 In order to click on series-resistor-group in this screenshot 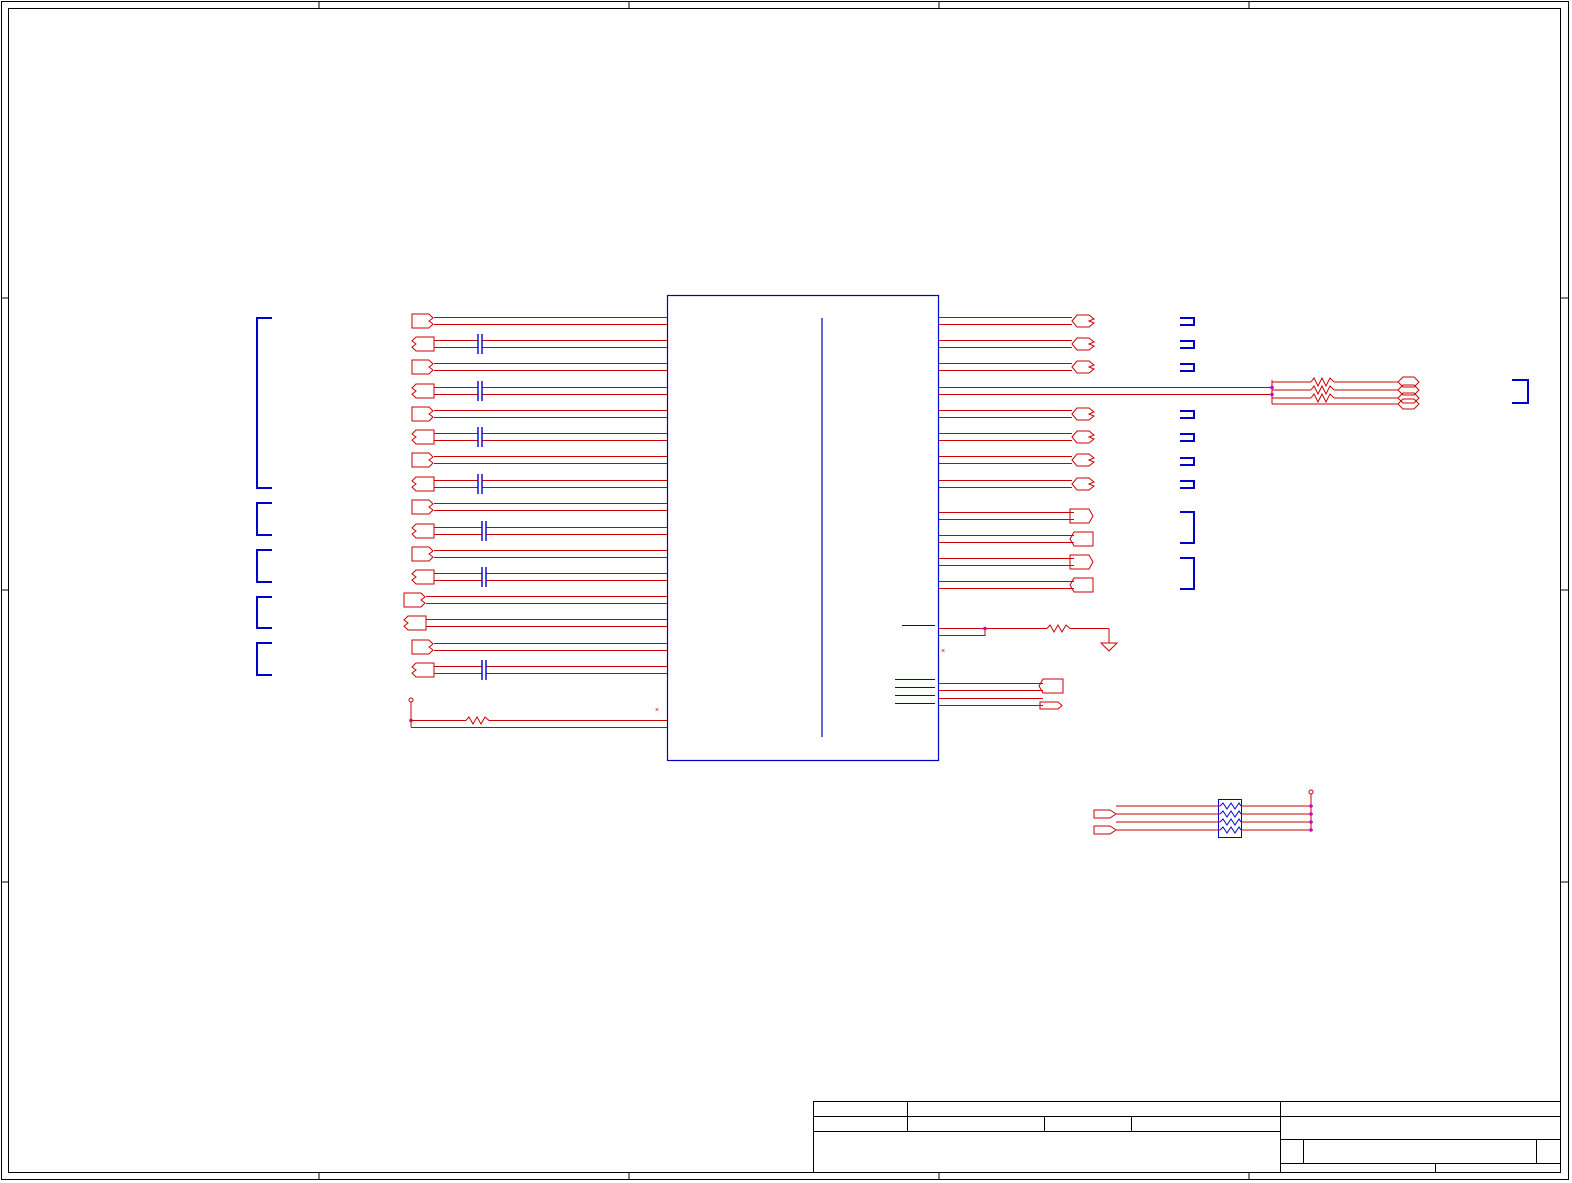, I will do `click(1345, 393)`.